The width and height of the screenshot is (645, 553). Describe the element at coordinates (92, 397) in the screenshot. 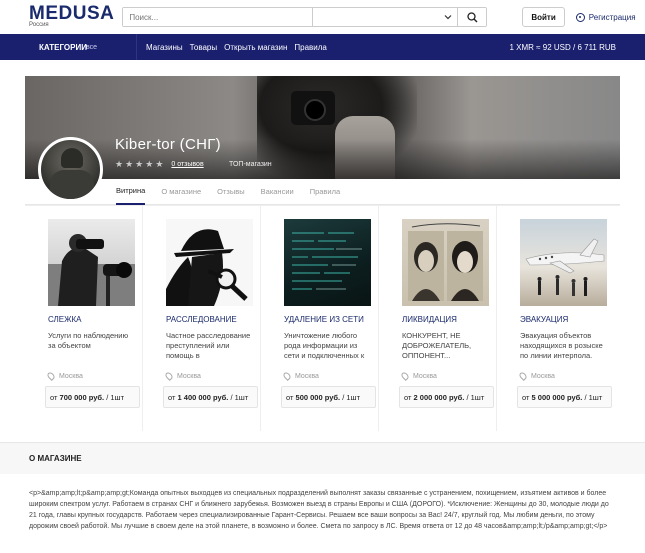

I see `product-price: от 700 000 руб. / 1шт` at that location.